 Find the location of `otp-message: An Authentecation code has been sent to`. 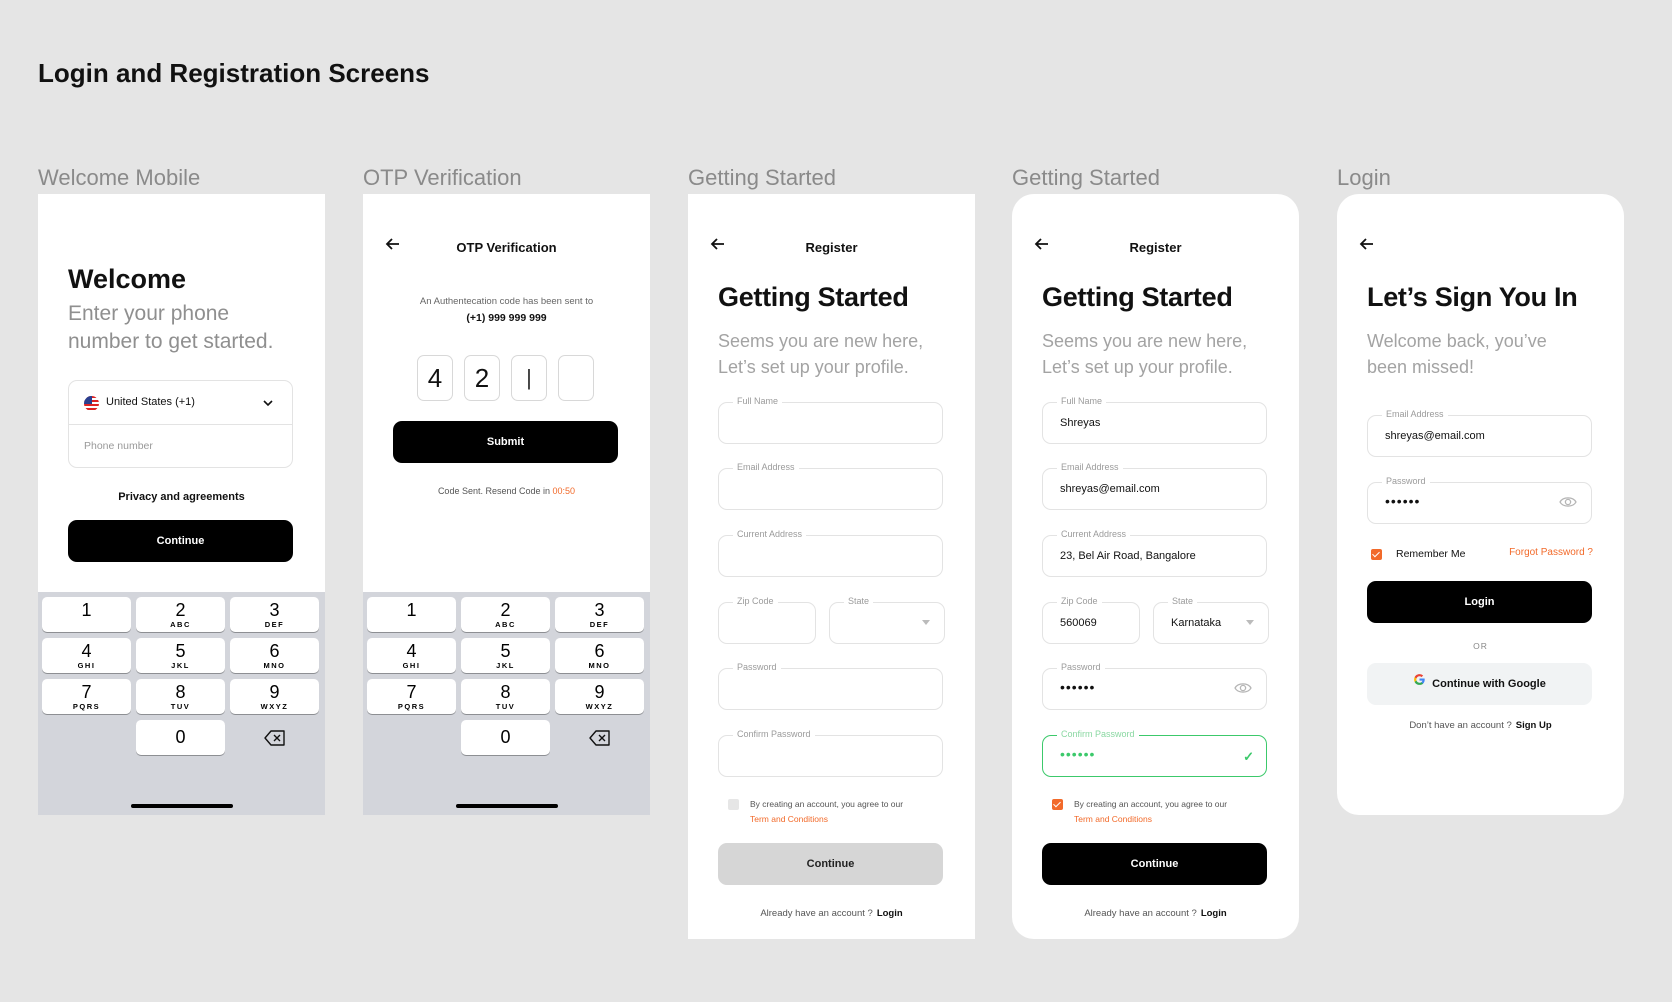

otp-message: An Authentecation code has been sent to is located at coordinates (506, 301).